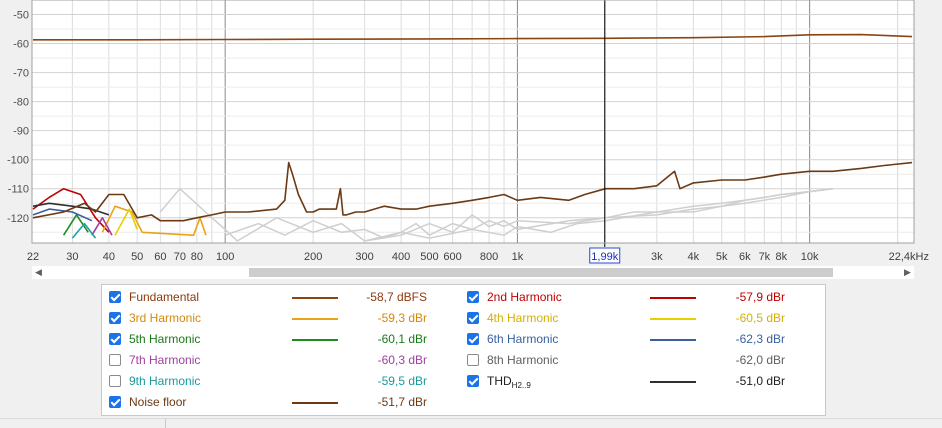  Describe the element at coordinates (401, 257) in the screenshot. I see `x-tick-label: 400` at that location.